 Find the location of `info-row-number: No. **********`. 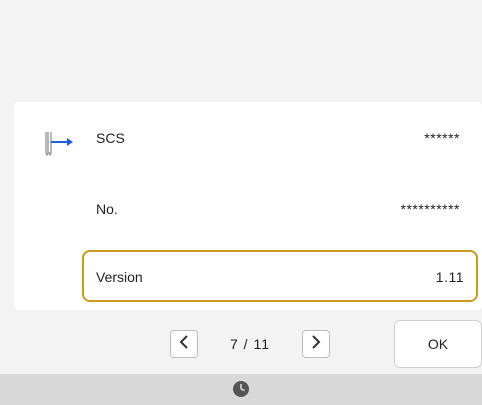

info-row-number: No. ********** is located at coordinates (248, 209).